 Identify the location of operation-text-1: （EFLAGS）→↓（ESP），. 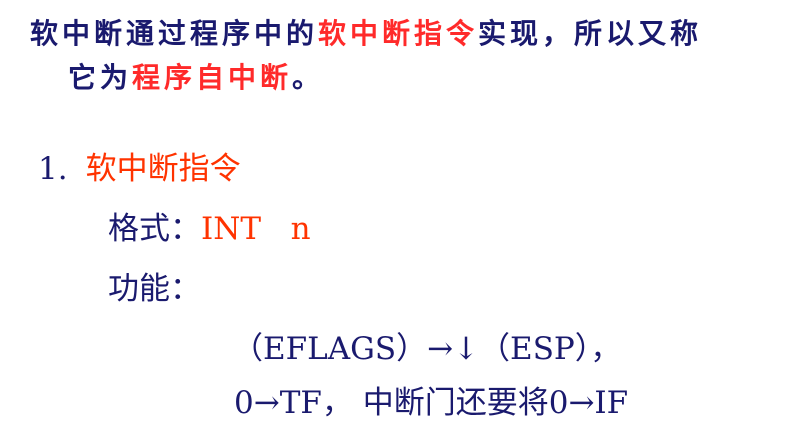
(427, 349).